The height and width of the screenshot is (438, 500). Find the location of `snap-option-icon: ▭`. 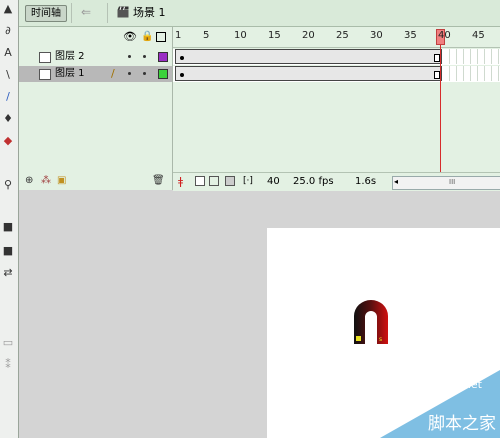

snap-option-icon: ▭ is located at coordinates (8, 343).